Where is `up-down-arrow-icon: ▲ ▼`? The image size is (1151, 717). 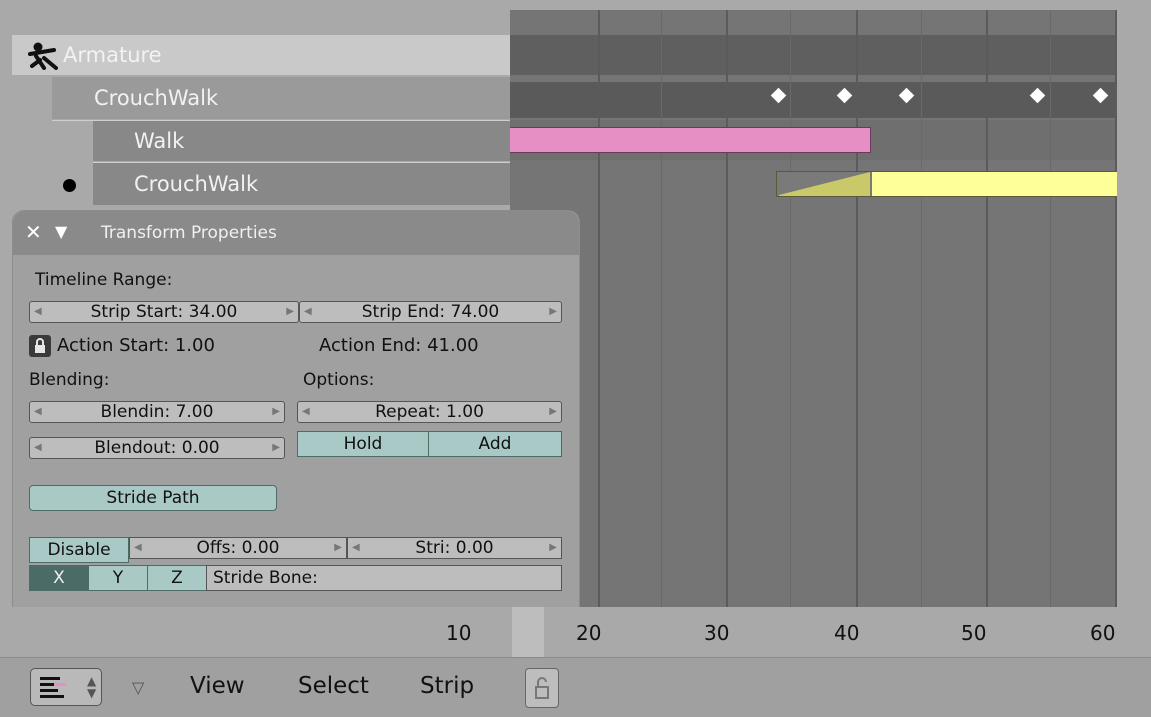
up-down-arrow-icon: ▲ ▼ is located at coordinates (92, 687).